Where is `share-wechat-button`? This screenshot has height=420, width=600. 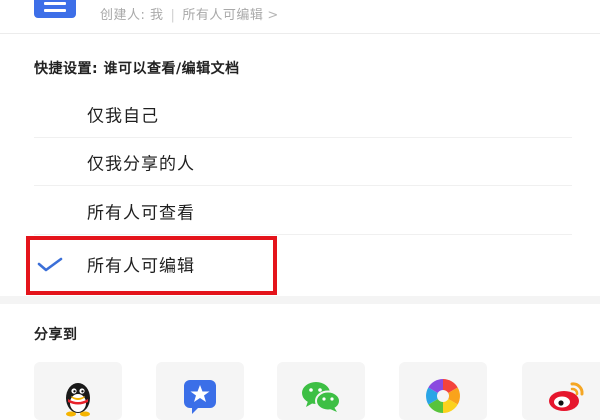
share-wechat-button is located at coordinates (321, 391).